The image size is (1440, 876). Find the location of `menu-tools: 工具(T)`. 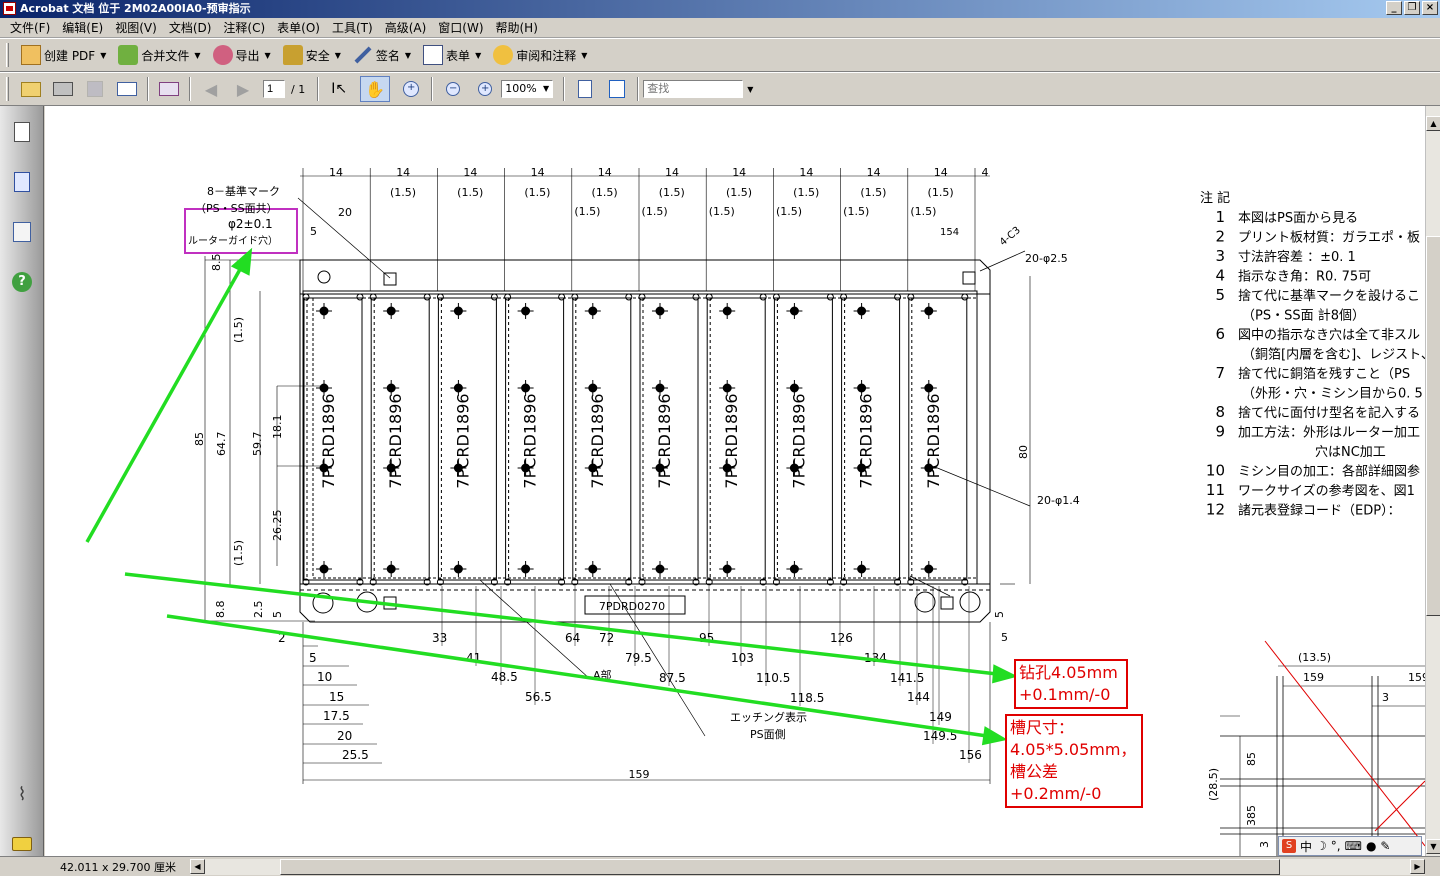

menu-tools: 工具(T) is located at coordinates (352, 28).